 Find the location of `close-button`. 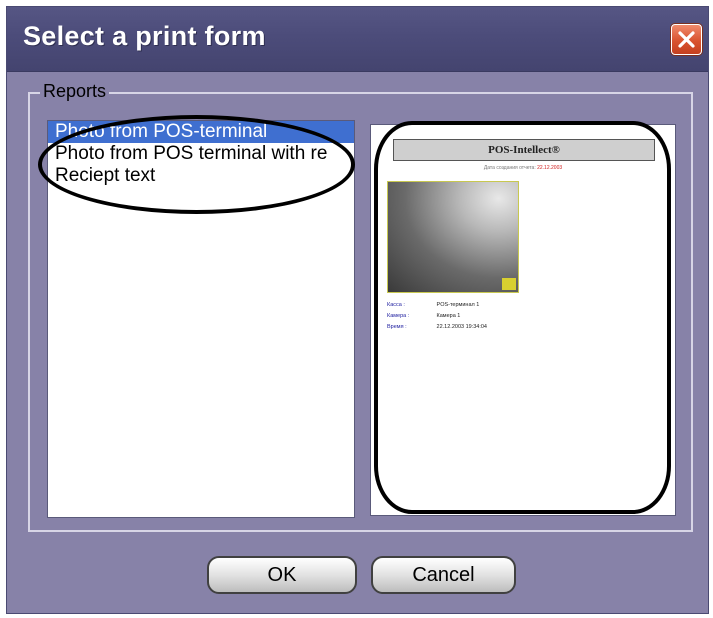

close-button is located at coordinates (686, 39).